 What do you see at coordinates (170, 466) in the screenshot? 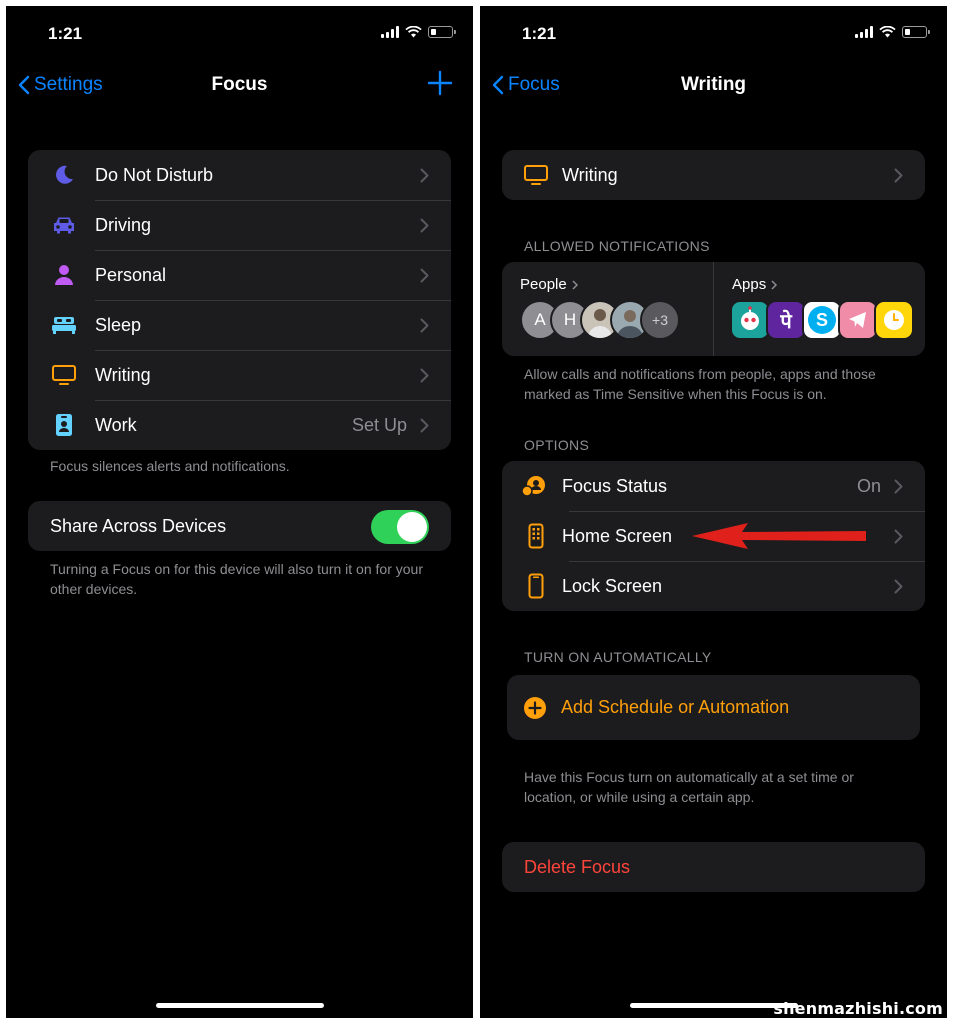
I see `focus-footer: Focus silences alerts and notifications.` at bounding box center [170, 466].